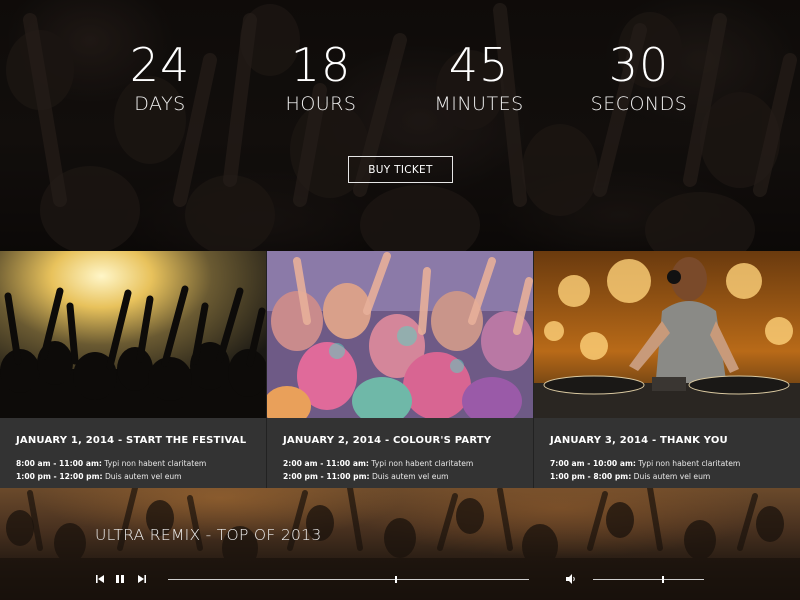 This screenshot has width=800, height=600. Describe the element at coordinates (593, 463) in the screenshot. I see `event-time: 7:00 am - 10:00 am:` at that location.